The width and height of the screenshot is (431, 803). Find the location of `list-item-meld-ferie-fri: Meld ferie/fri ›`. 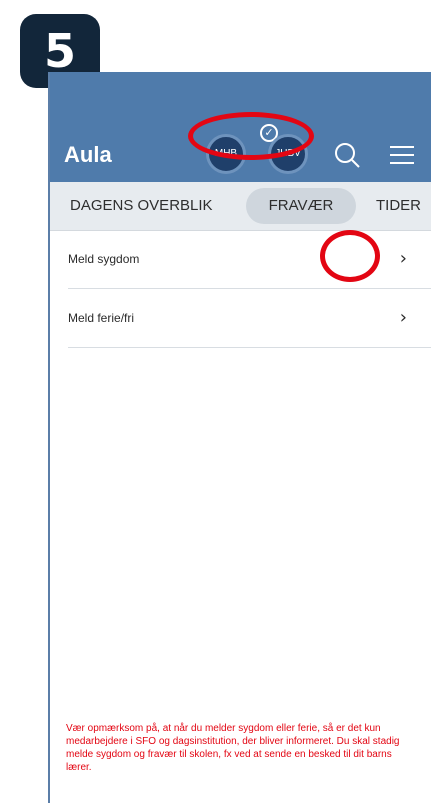

list-item-meld-ferie-fri: Meld ferie/fri › is located at coordinates (249, 318).